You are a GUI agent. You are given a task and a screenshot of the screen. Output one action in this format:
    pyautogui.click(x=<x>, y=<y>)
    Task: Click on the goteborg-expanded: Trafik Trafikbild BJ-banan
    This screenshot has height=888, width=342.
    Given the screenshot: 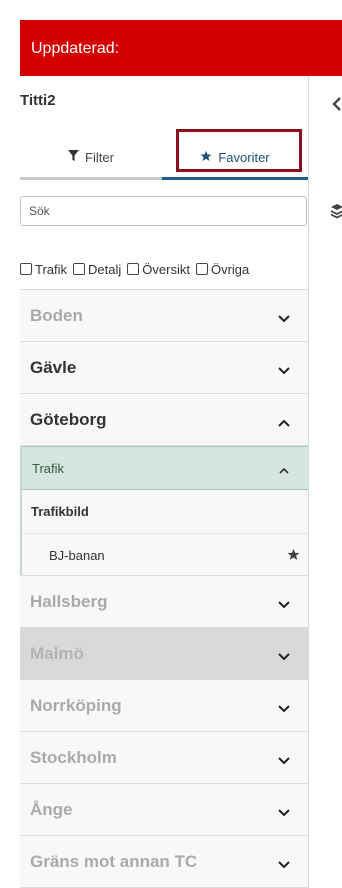 What is the action you would take?
    pyautogui.click(x=164, y=511)
    